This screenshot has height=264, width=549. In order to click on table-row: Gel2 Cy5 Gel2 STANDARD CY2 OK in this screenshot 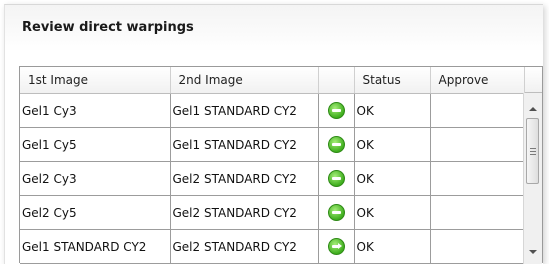, I will do `click(272, 212)`.